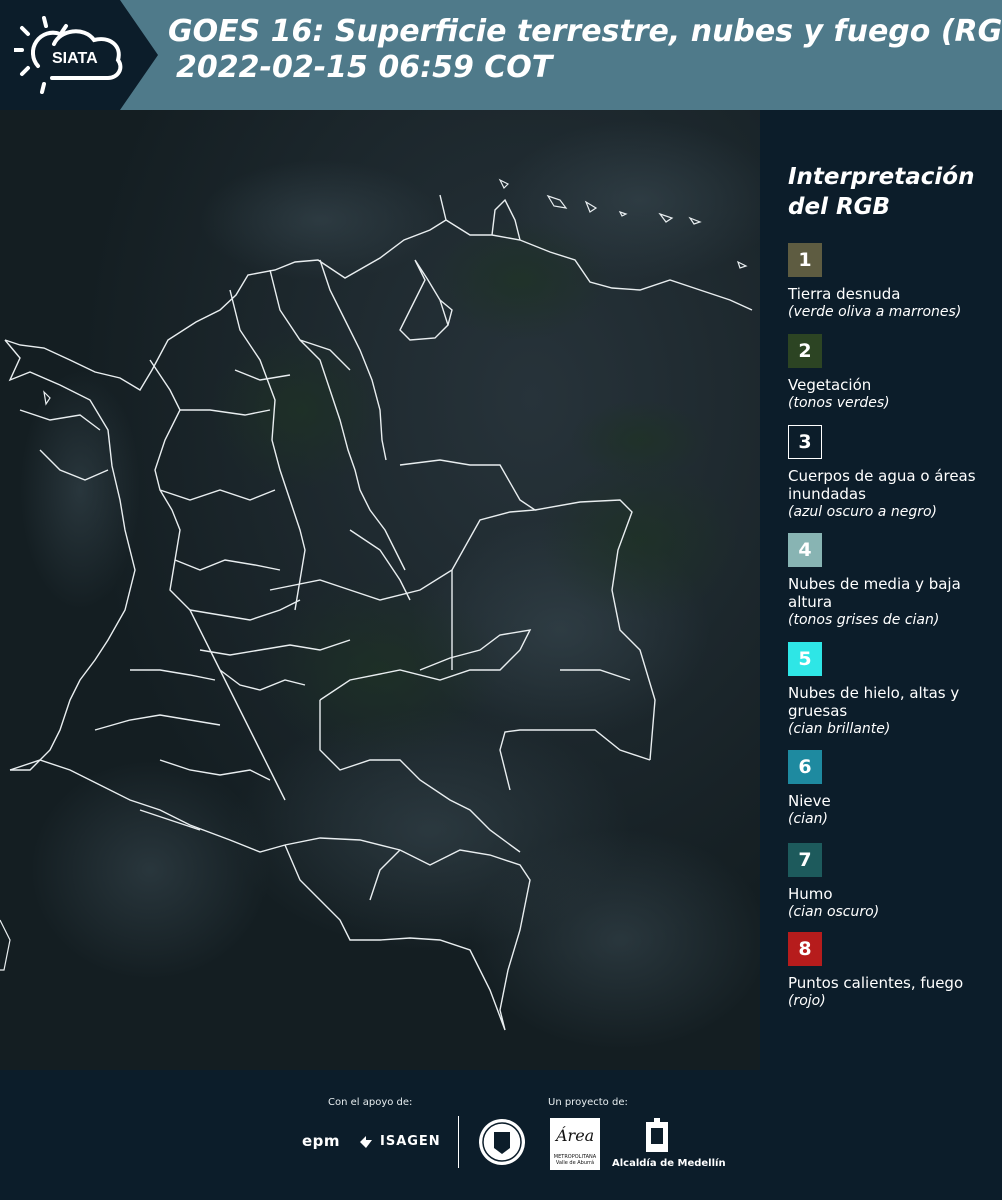 This screenshot has height=1200, width=1002. What do you see at coordinates (875, 312) in the screenshot?
I see `legend-item-desc: (verde oliva a marrones)` at bounding box center [875, 312].